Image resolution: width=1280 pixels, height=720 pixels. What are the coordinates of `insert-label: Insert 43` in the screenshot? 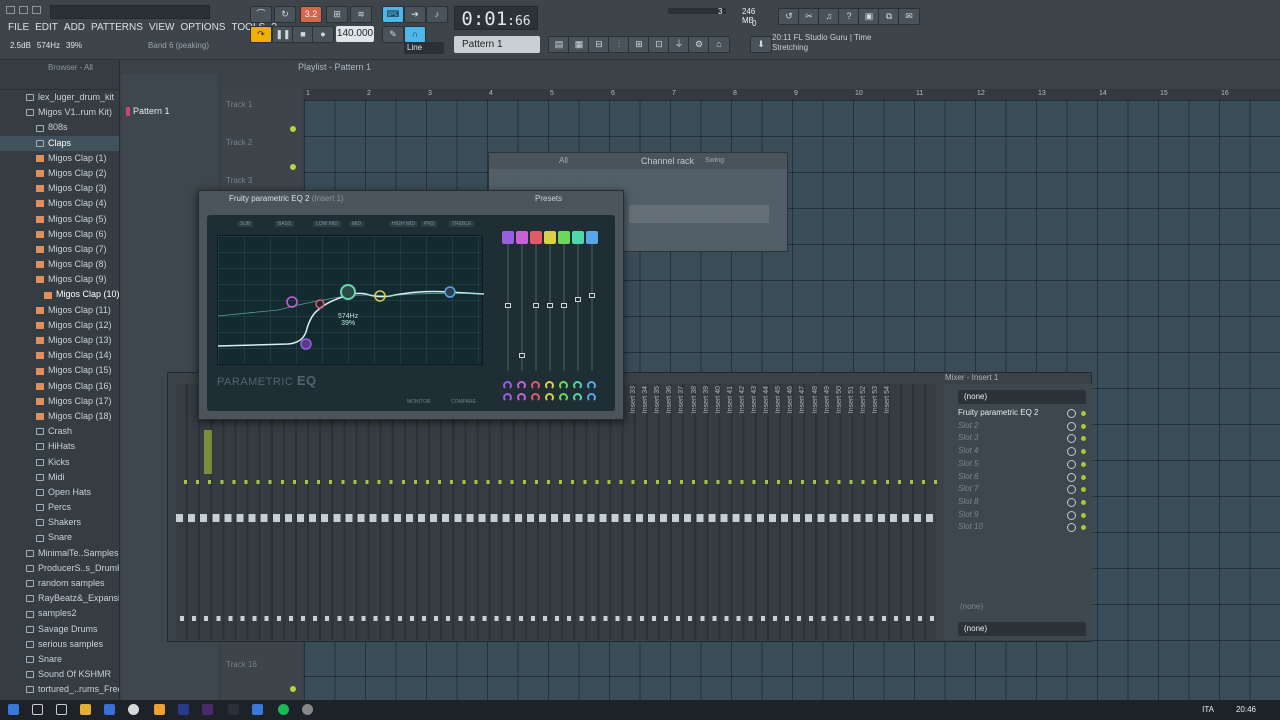 It's located at (754, 399).